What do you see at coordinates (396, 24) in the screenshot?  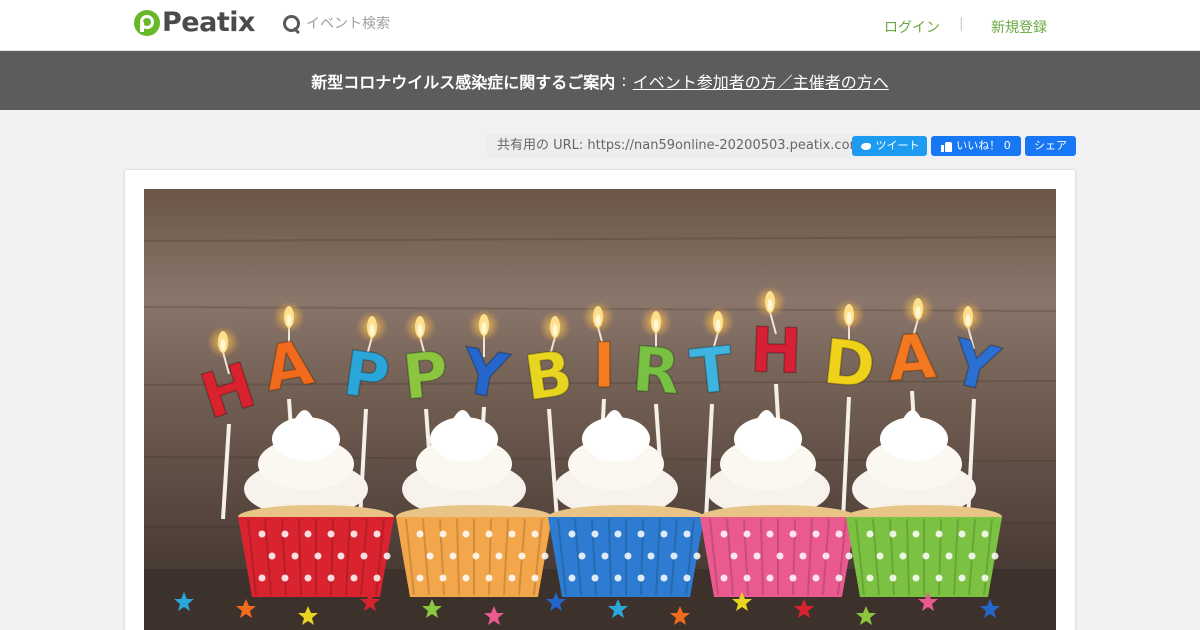 I see `search-input` at bounding box center [396, 24].